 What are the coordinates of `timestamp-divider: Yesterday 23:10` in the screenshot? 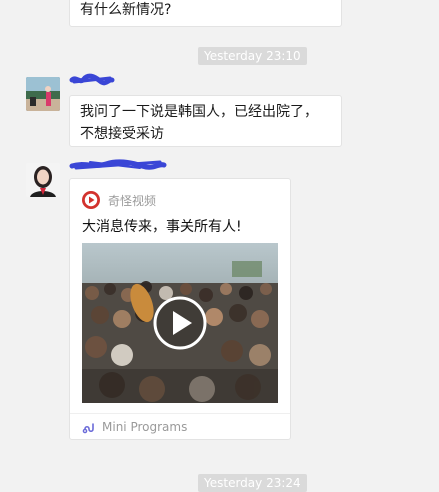 It's located at (252, 56).